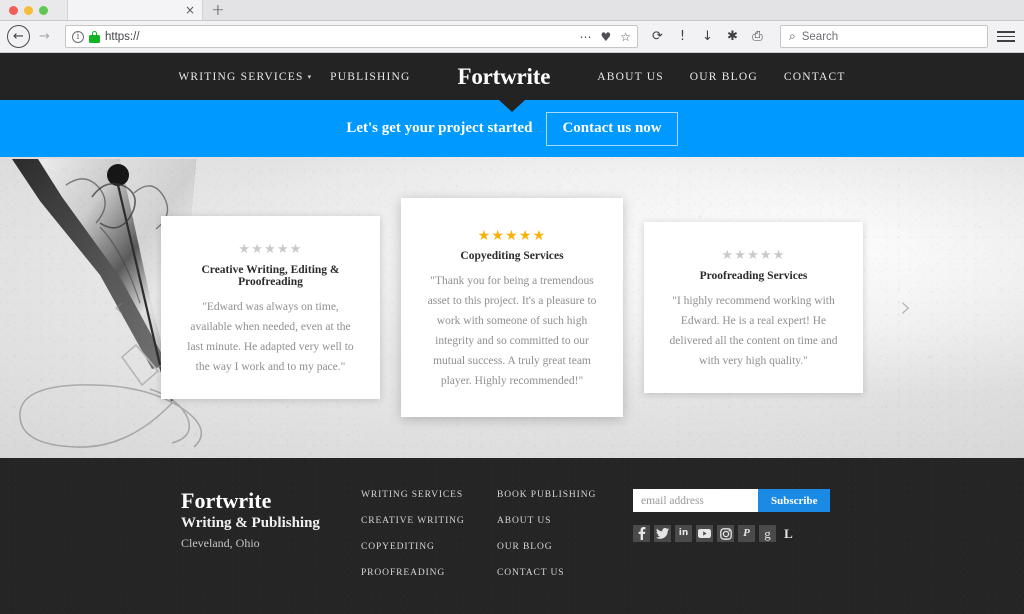  Describe the element at coordinates (190, 10) in the screenshot. I see `close-icon: ×` at that location.